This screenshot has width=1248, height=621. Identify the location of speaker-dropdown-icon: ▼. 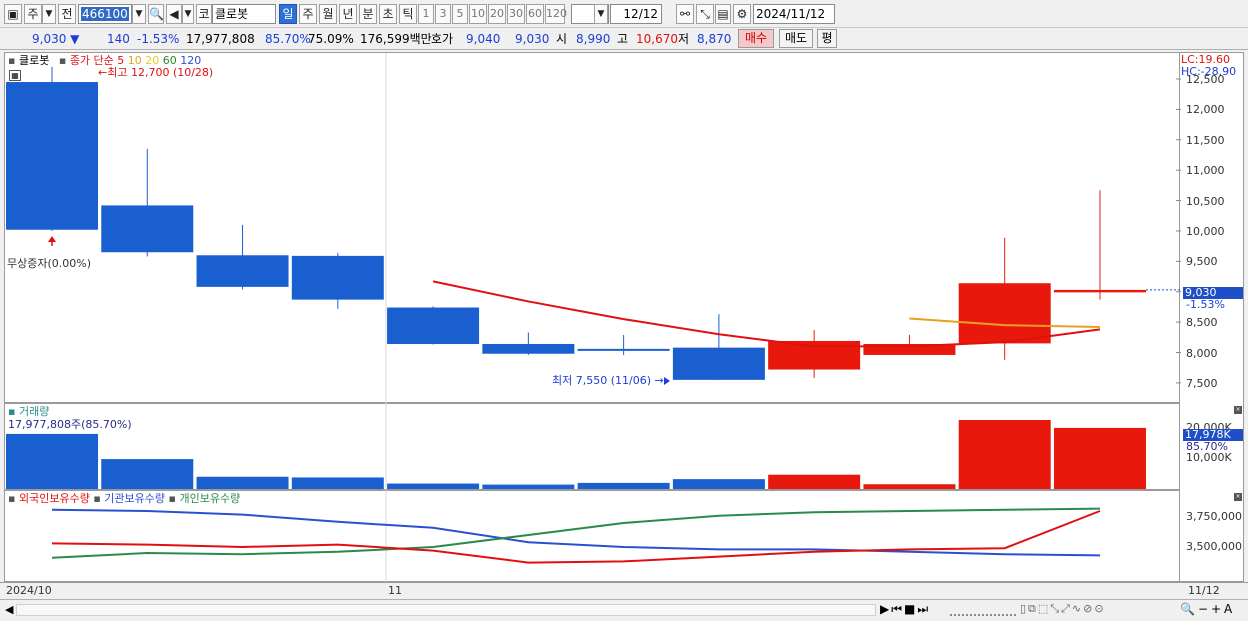
(188, 14).